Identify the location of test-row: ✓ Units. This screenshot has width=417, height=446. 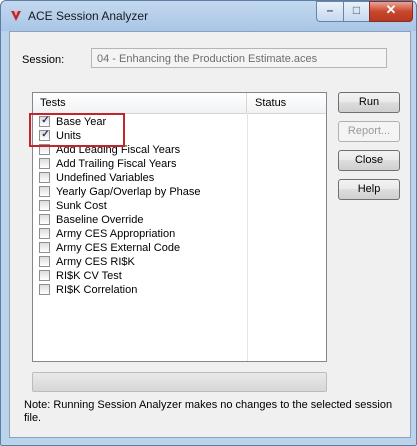
(140, 136).